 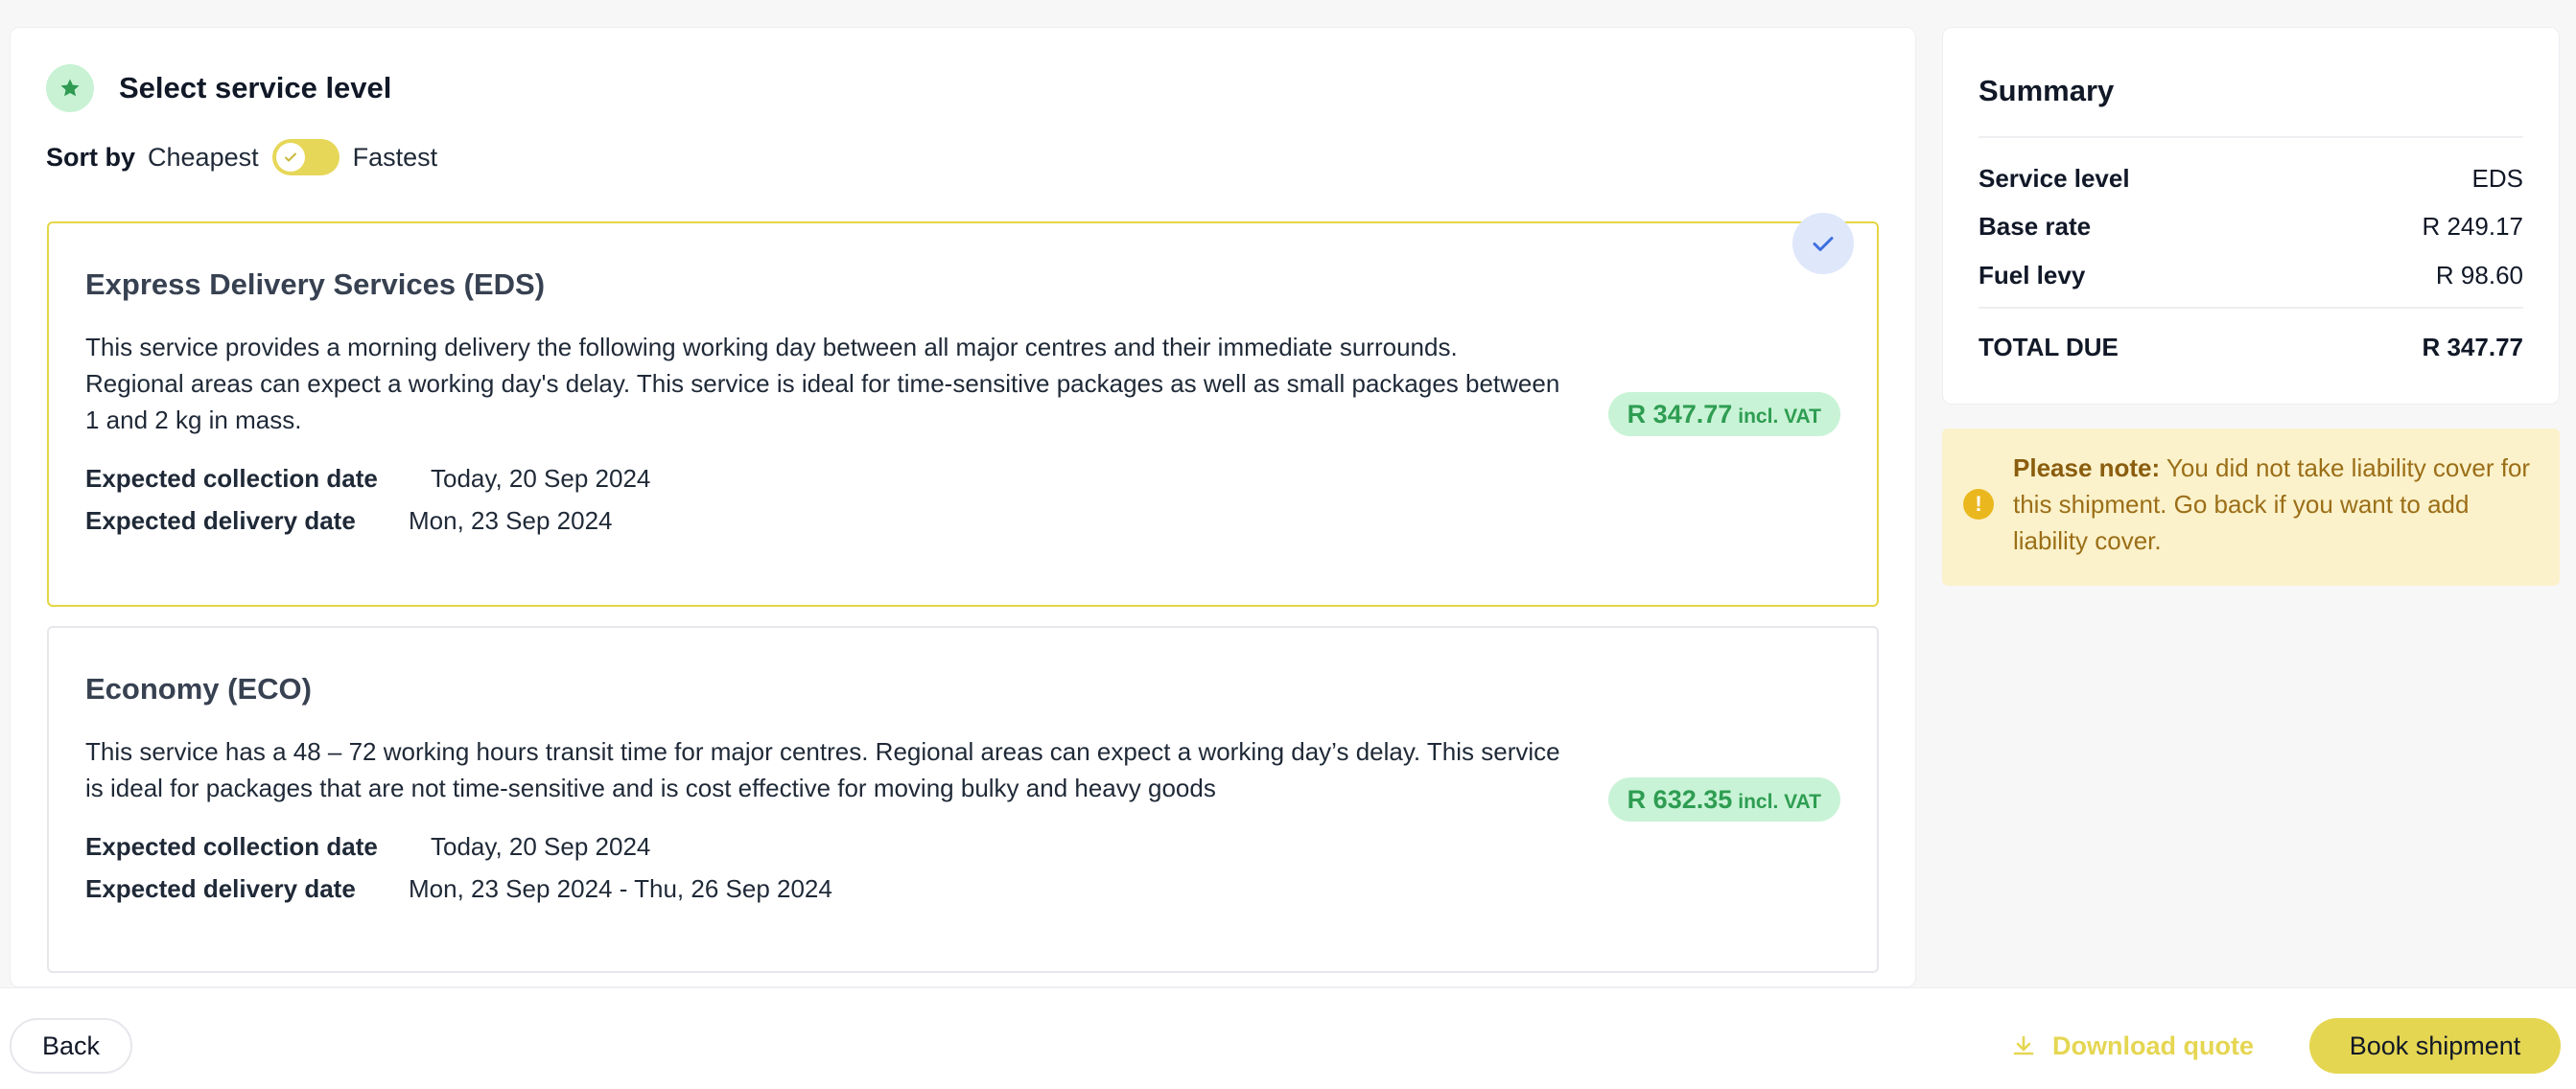 I want to click on total-label: TOTAL DUE, so click(x=2049, y=347).